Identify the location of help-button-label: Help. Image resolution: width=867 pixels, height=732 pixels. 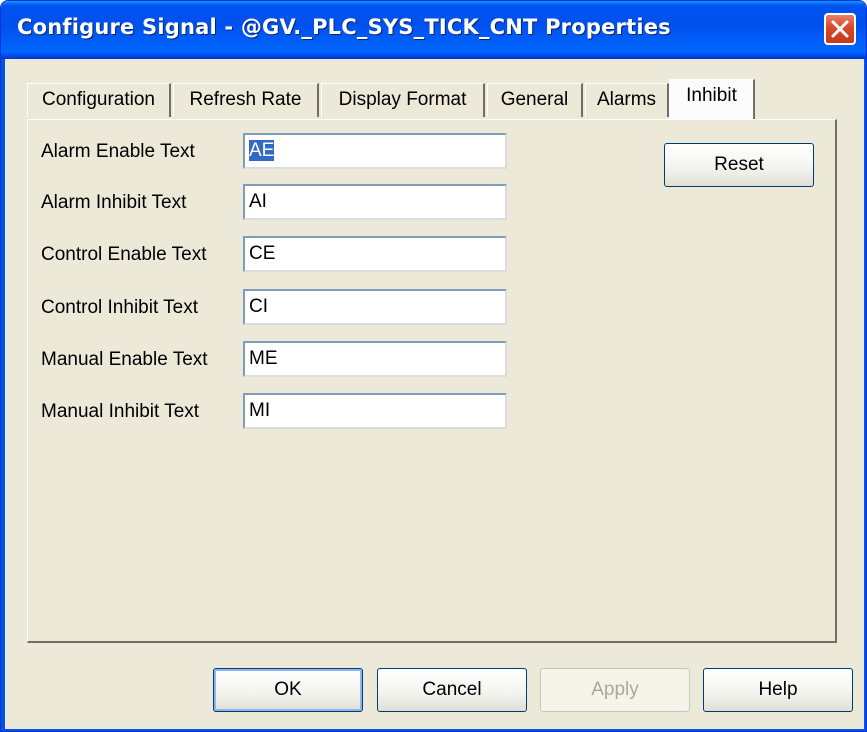
(778, 689).